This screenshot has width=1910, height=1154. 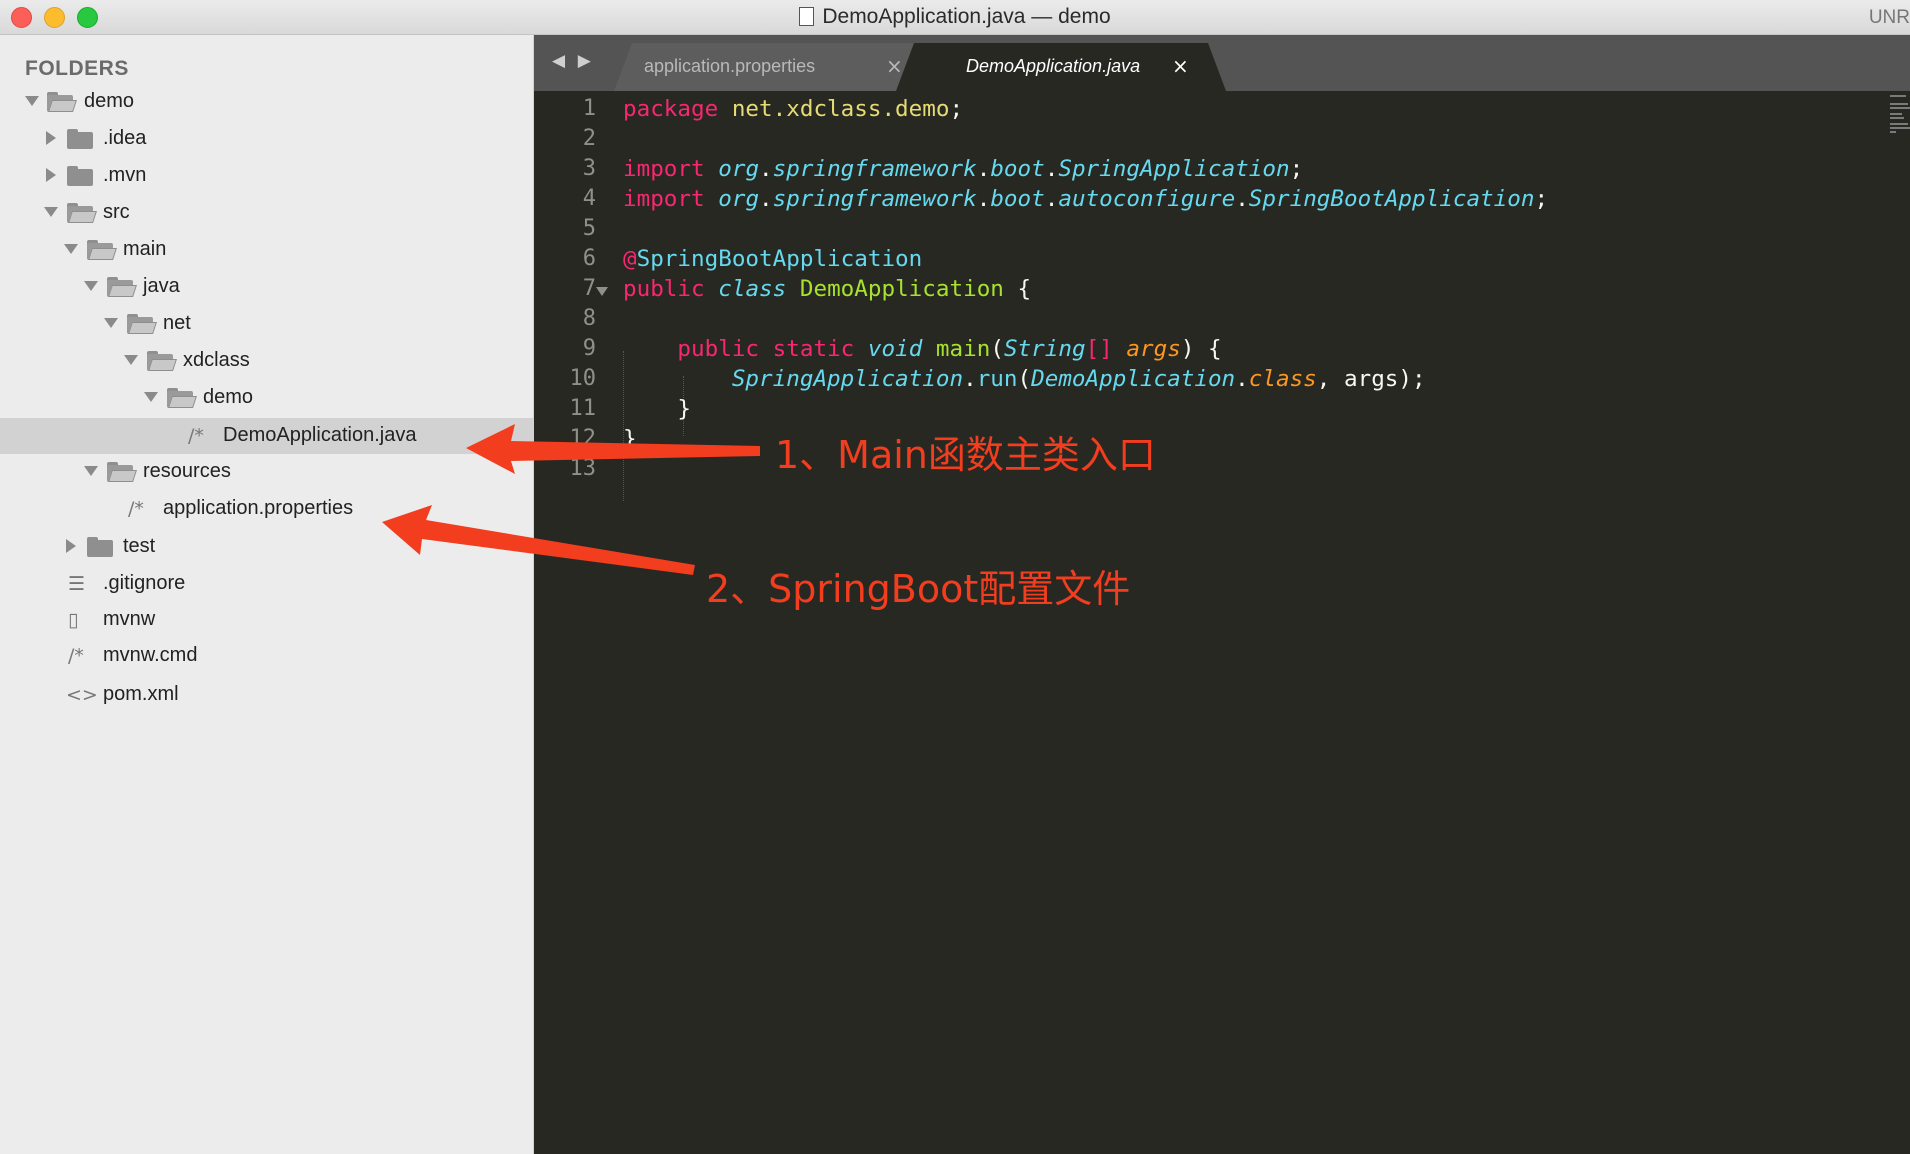 What do you see at coordinates (739, 169) in the screenshot?
I see `code-token: org` at bounding box center [739, 169].